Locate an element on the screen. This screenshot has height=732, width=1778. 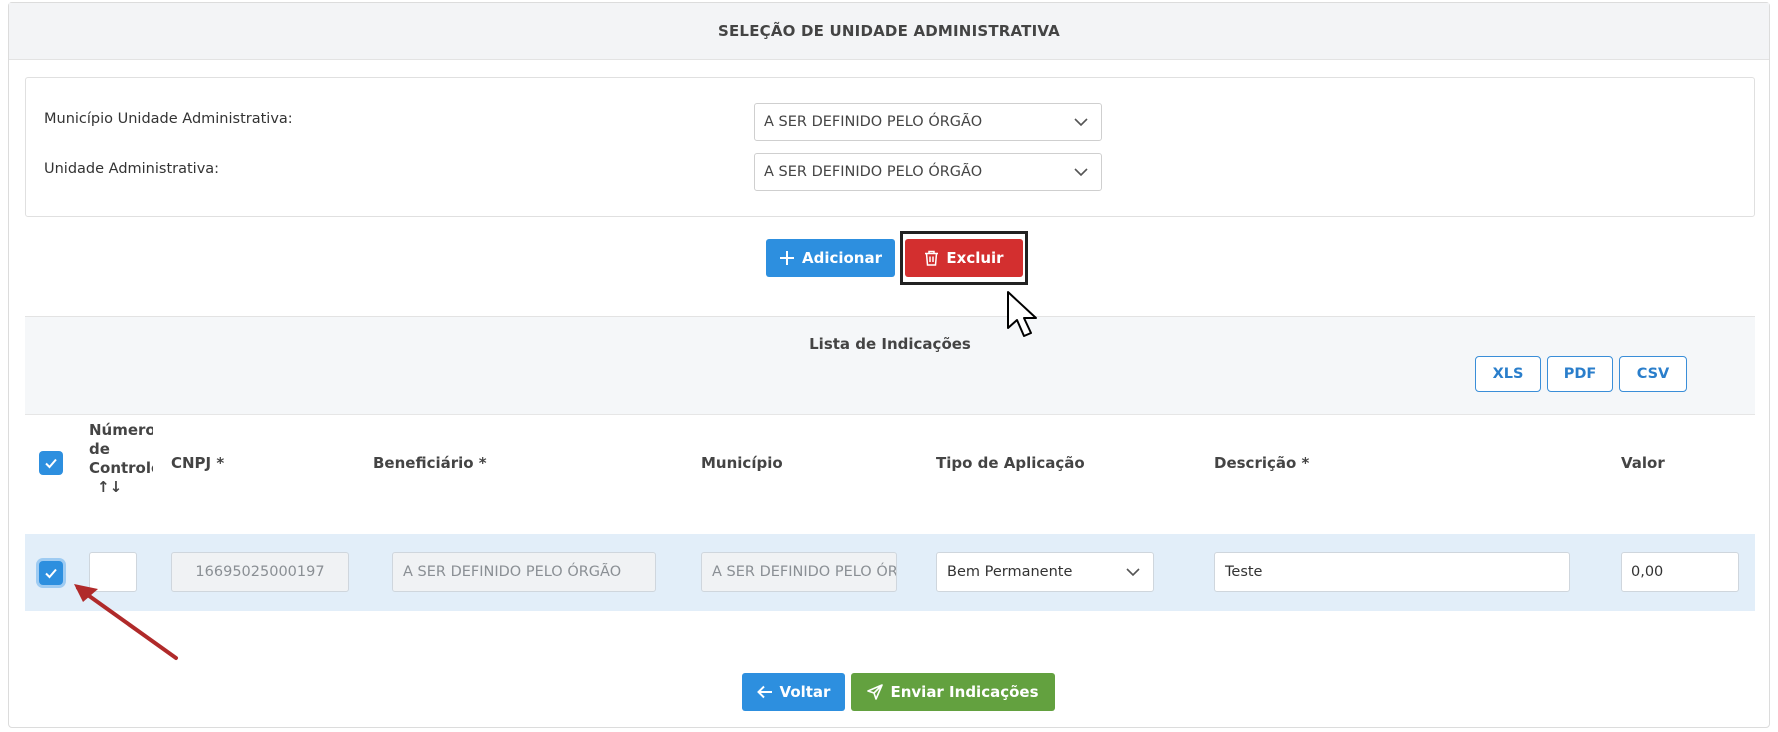
municipio-label: Município Unidade Administrativa: is located at coordinates (168, 119).